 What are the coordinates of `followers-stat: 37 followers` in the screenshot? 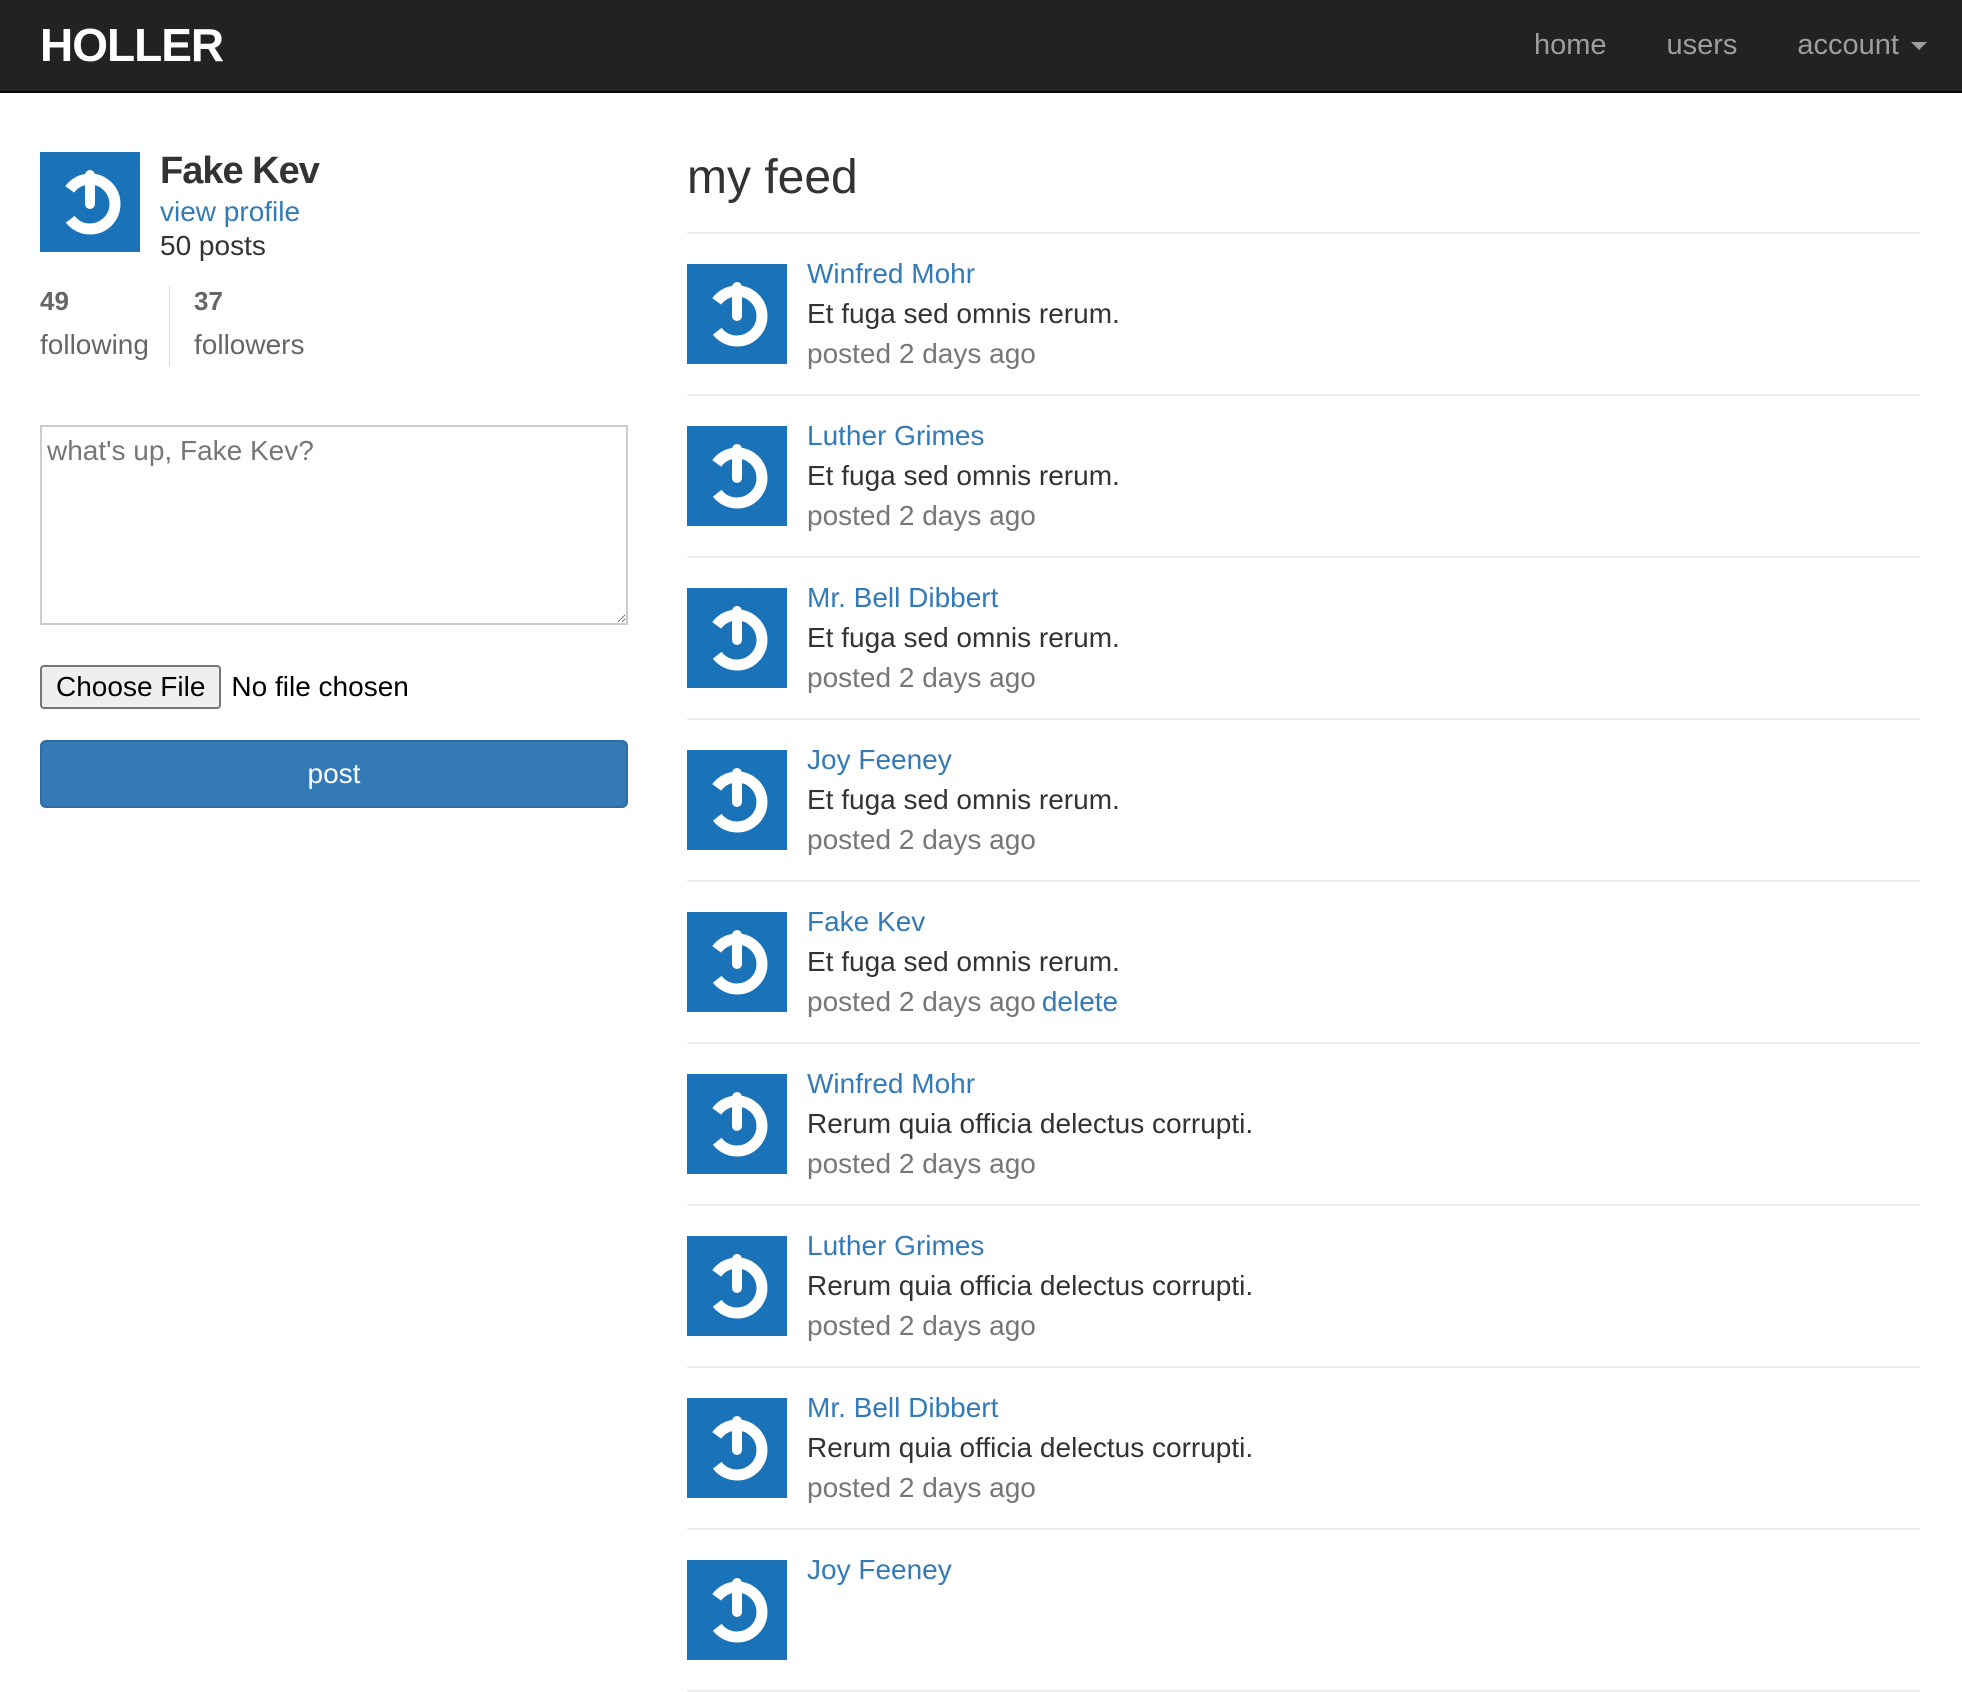 It's located at (249, 323).